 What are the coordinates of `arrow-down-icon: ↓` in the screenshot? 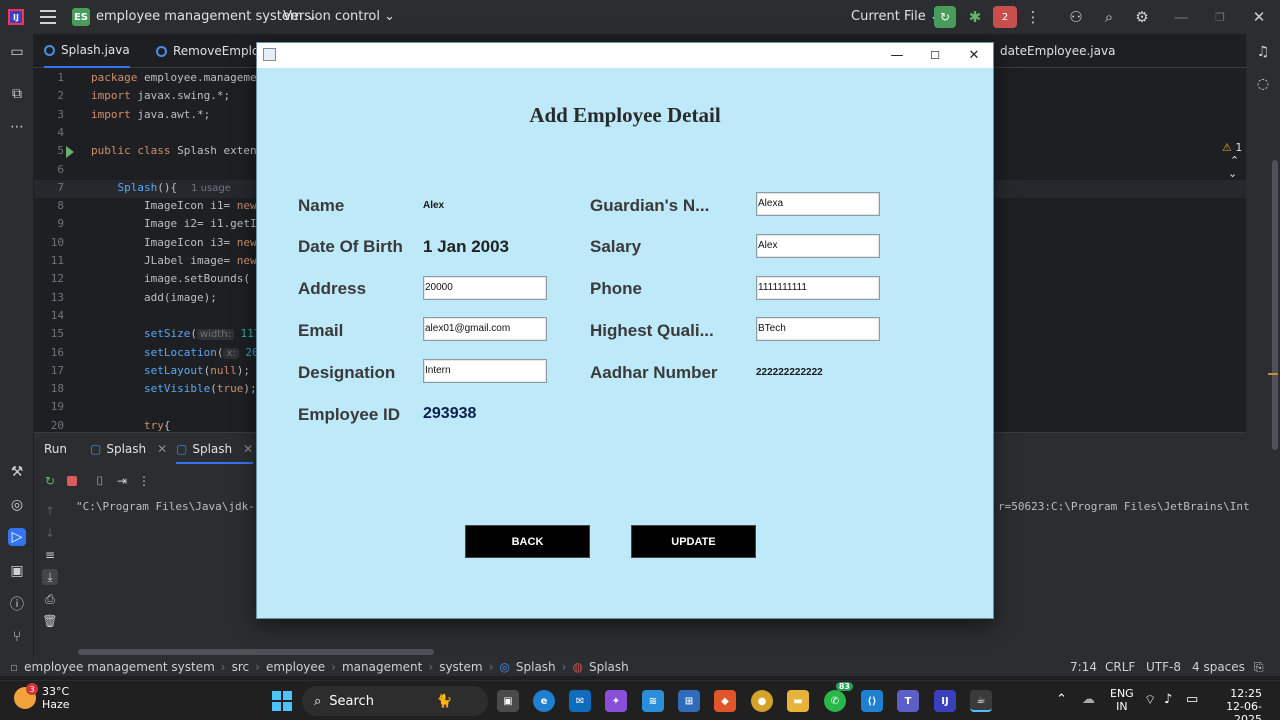 It's located at (50, 533).